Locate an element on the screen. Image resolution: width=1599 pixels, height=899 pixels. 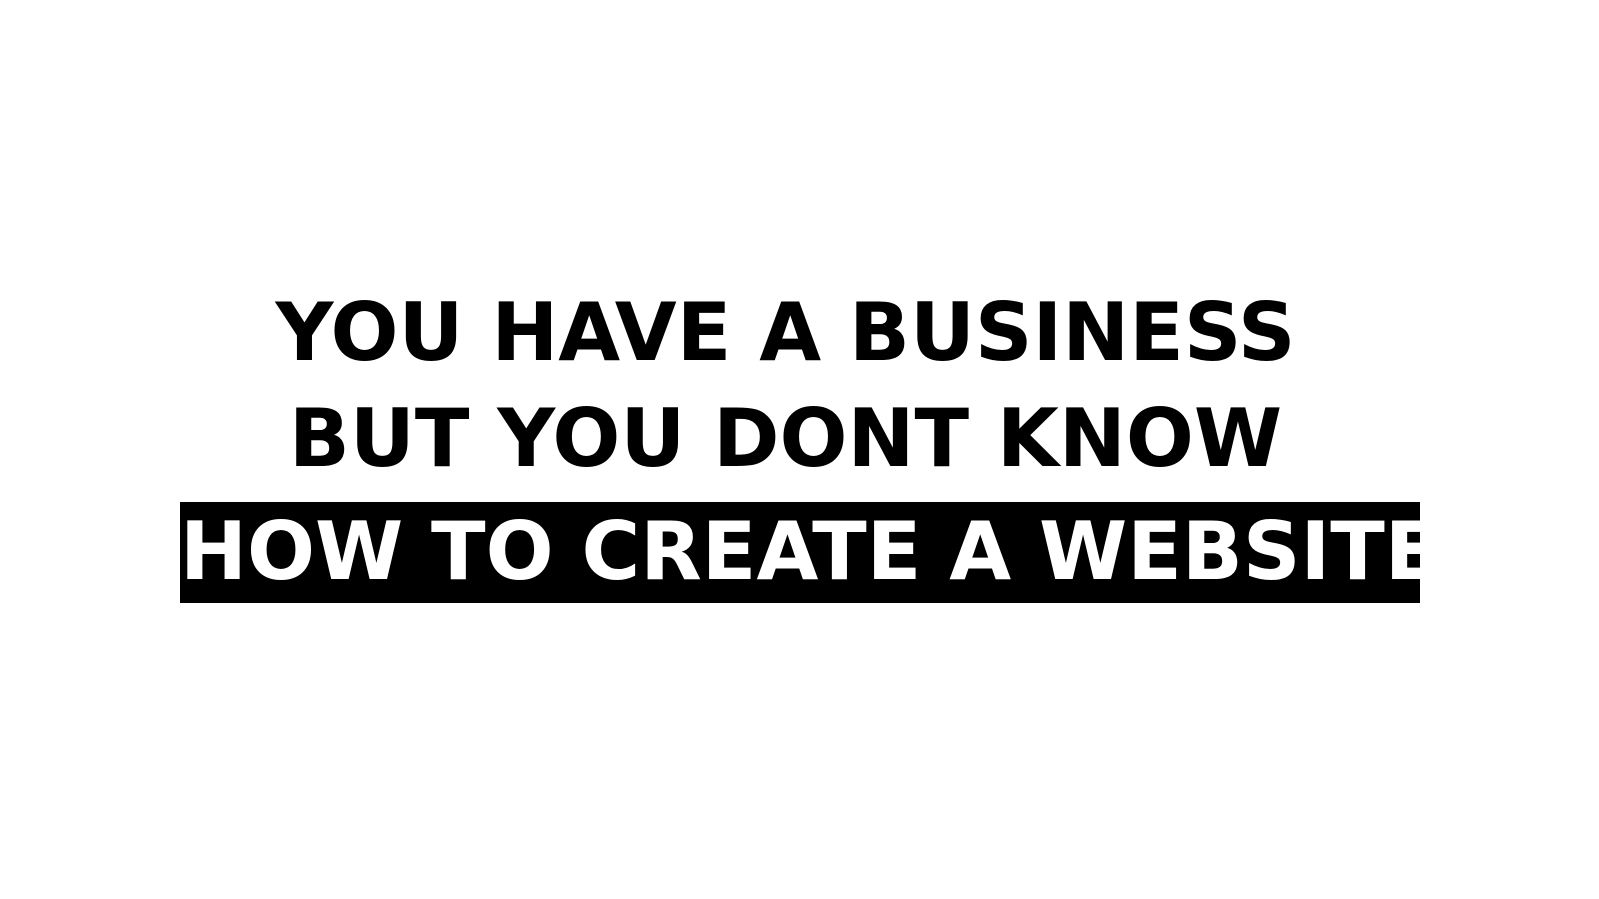
headline-line-3-highlighted: HOW TO CREATE A WEBSITE is located at coordinates (810, 551).